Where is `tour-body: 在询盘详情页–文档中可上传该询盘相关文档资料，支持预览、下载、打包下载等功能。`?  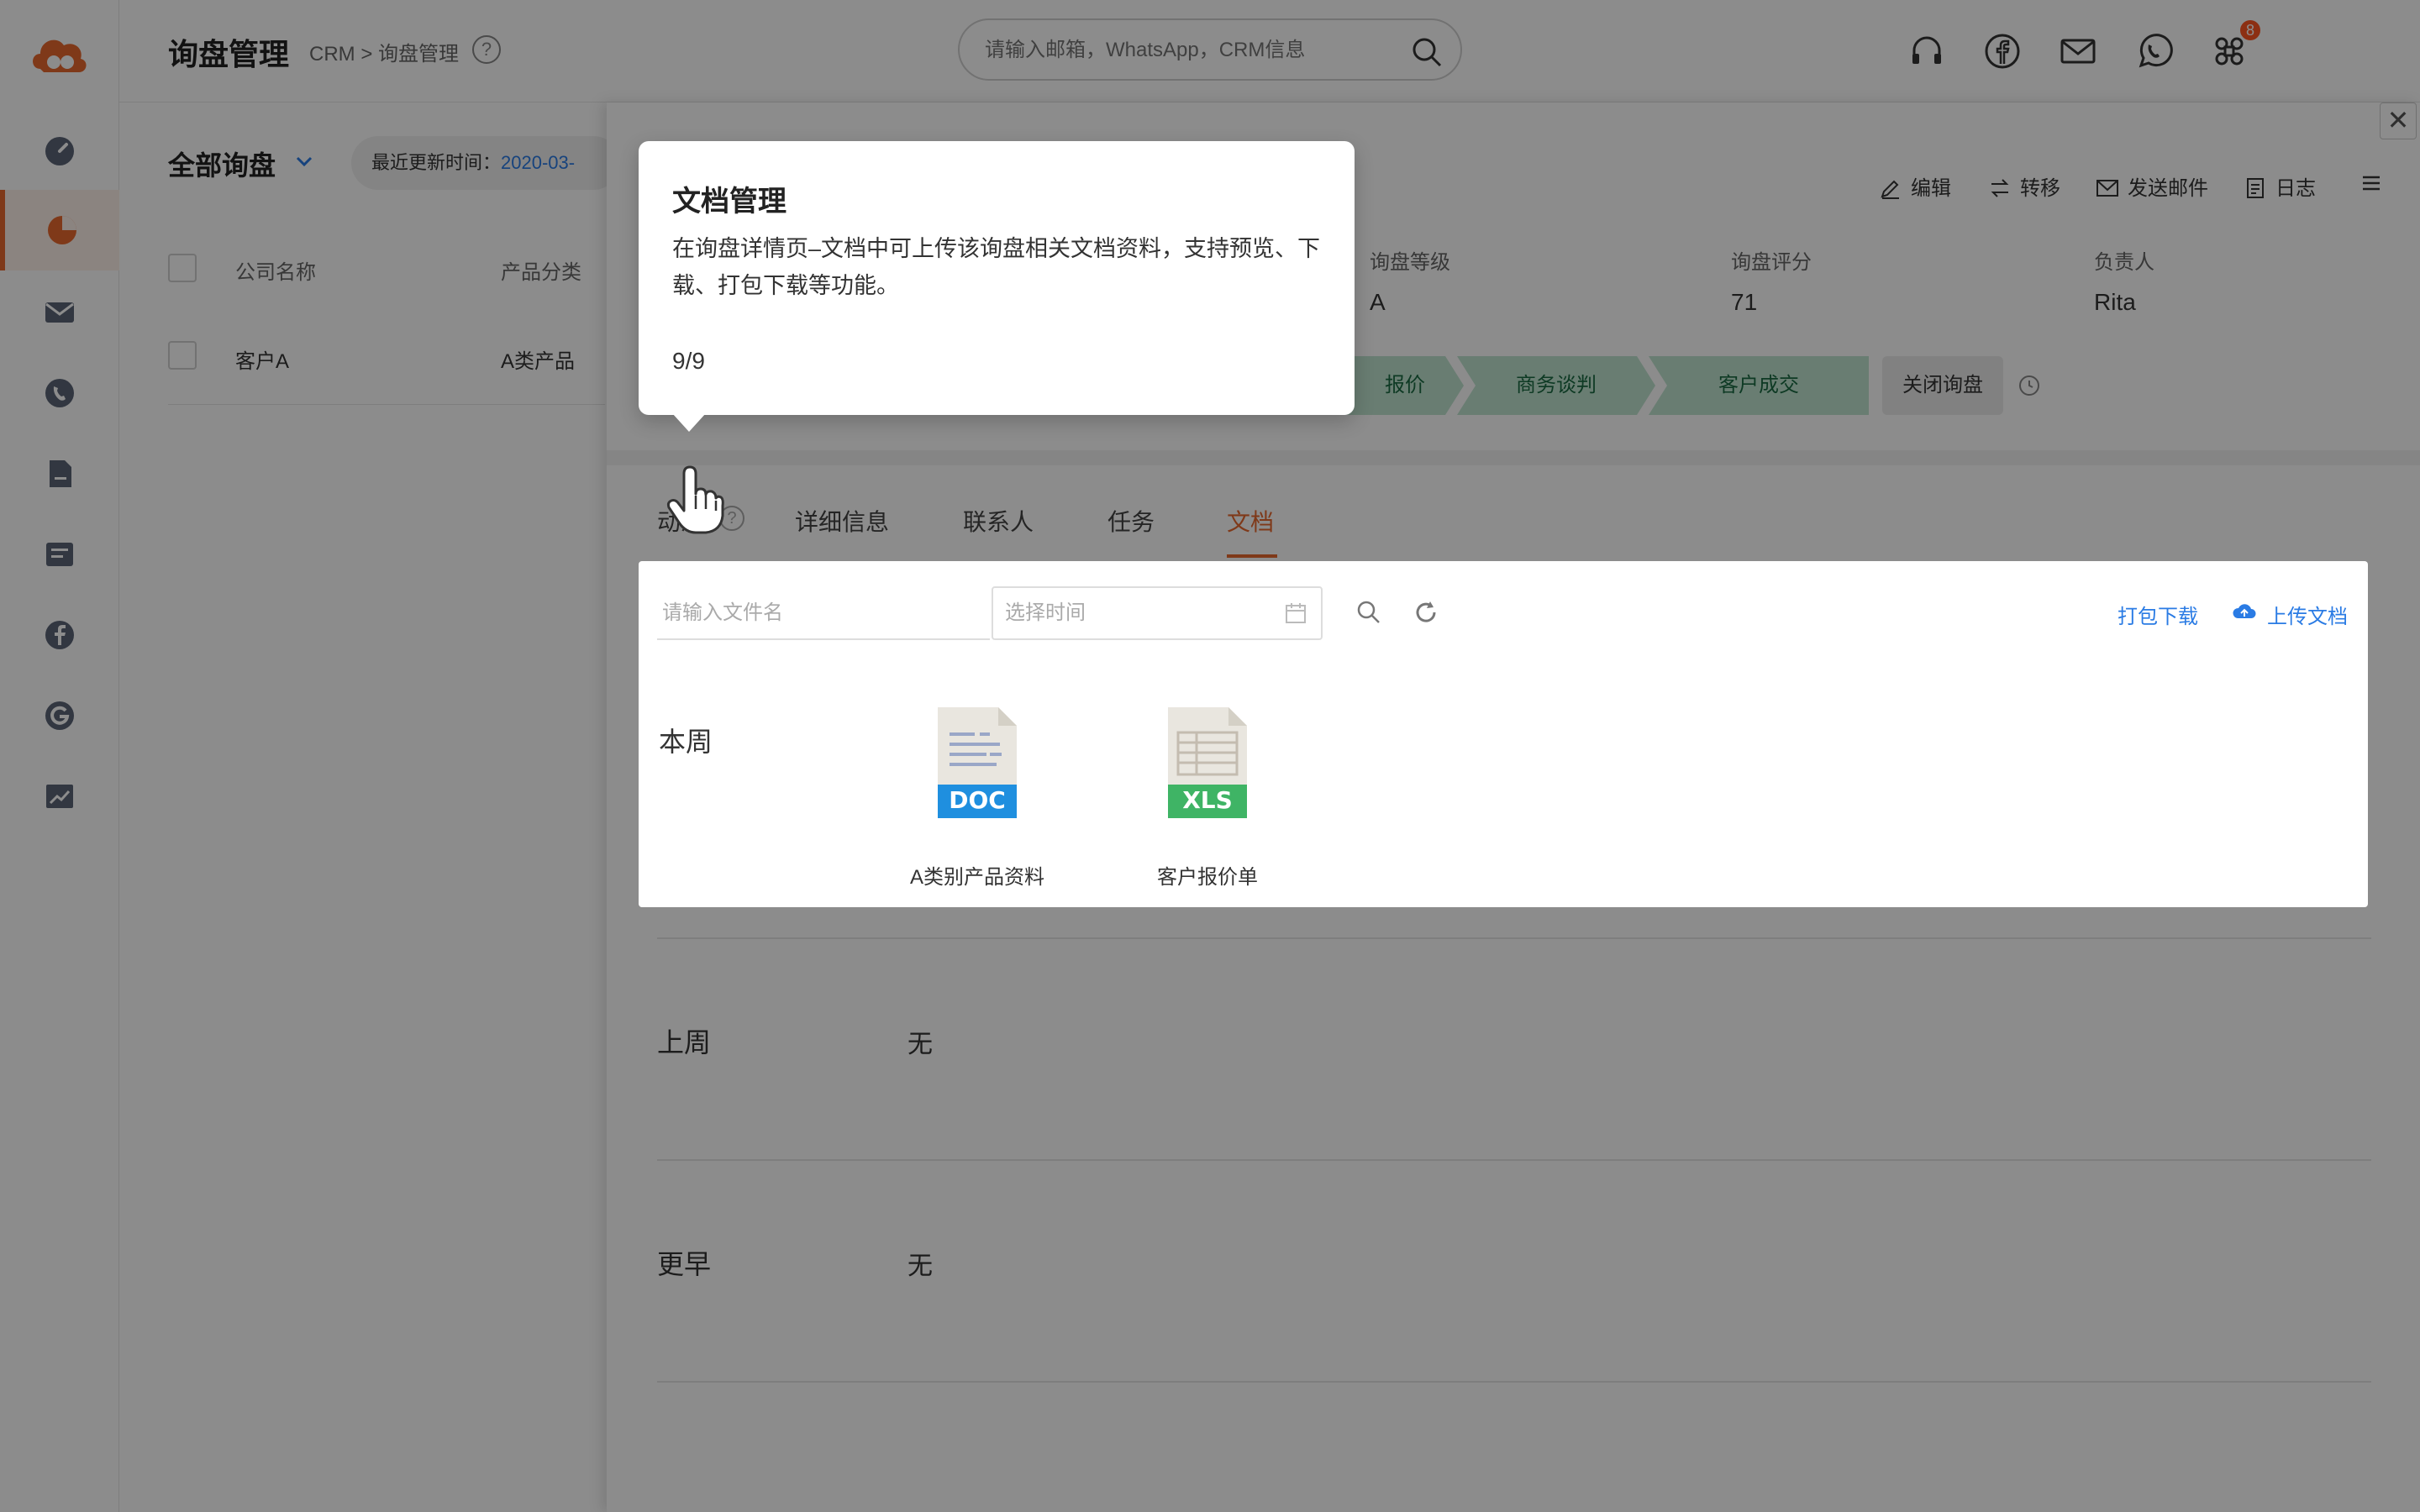 tour-body: 在询盘详情页–文档中可上传该询盘相关文档资料，支持预览、下载、打包下载等功能。 is located at coordinates (996, 267).